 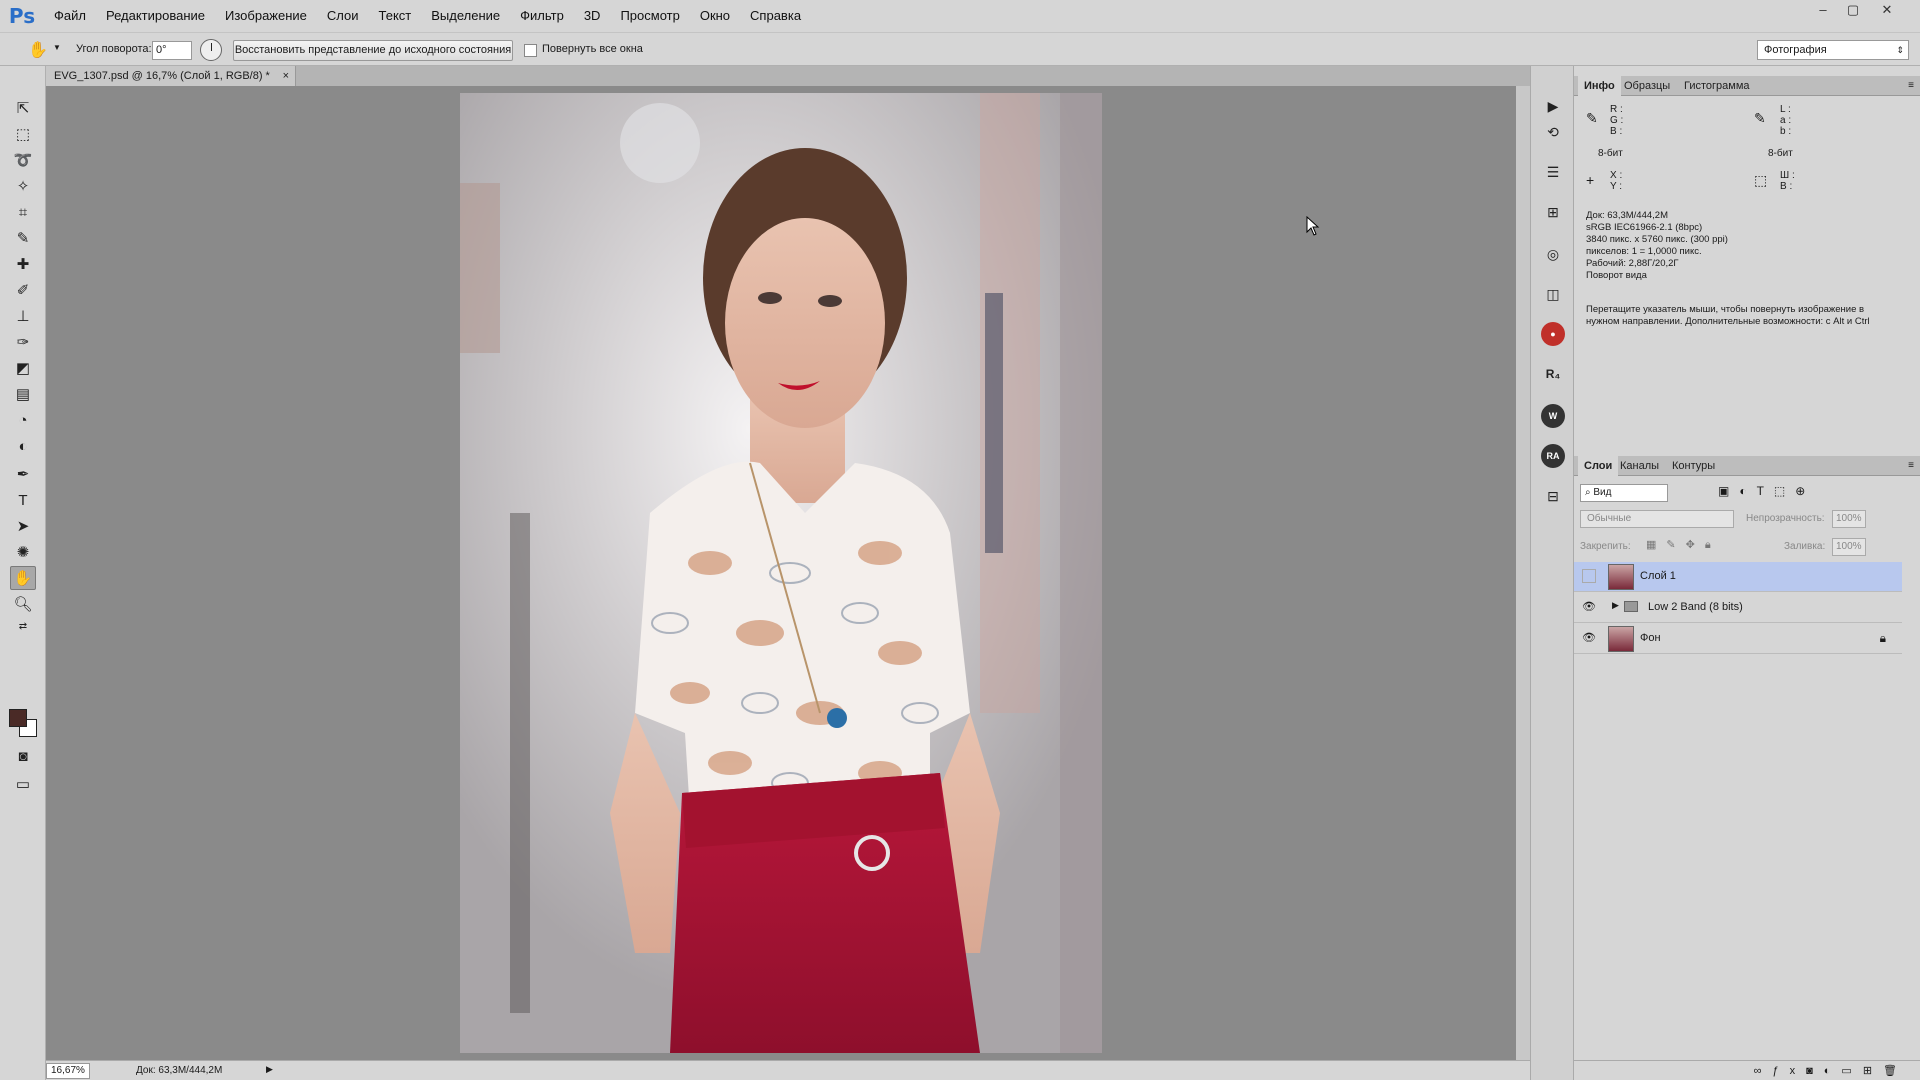 I want to click on tab-swatches: Образцы, so click(x=1647, y=86).